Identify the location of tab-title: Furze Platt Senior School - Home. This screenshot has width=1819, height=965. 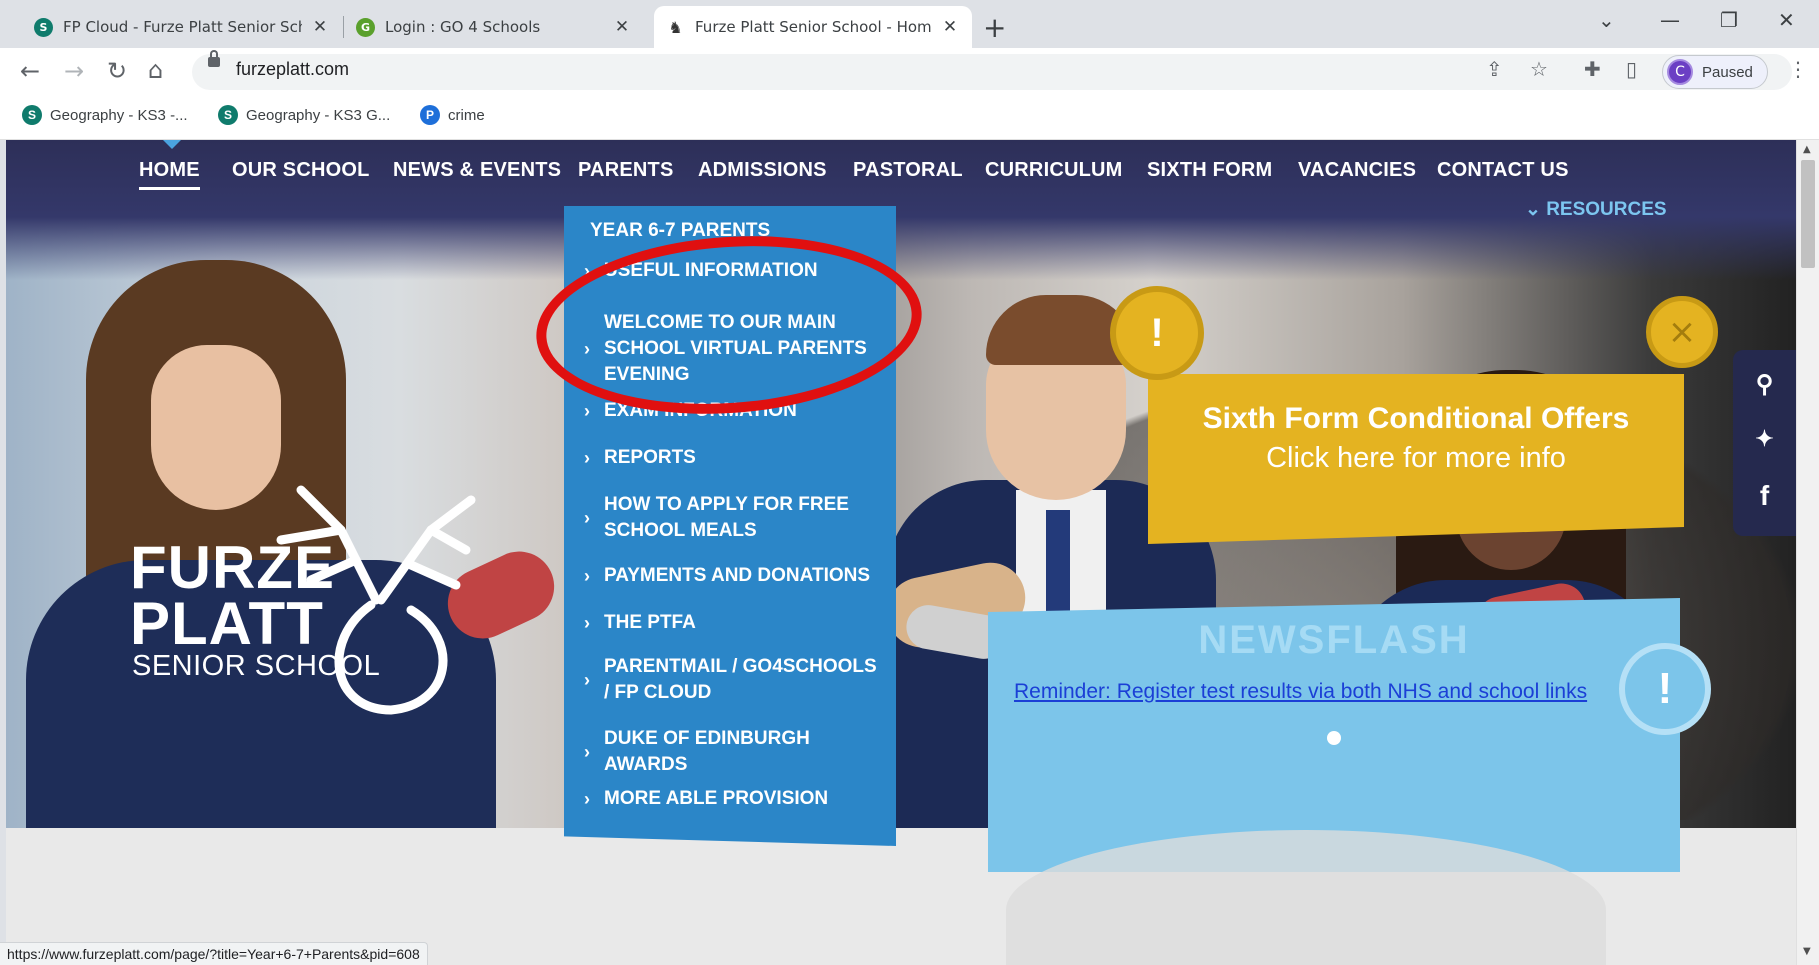
(813, 27).